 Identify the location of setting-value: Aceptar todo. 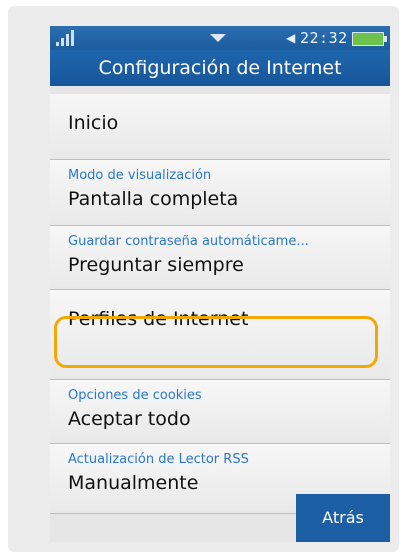
(129, 419).